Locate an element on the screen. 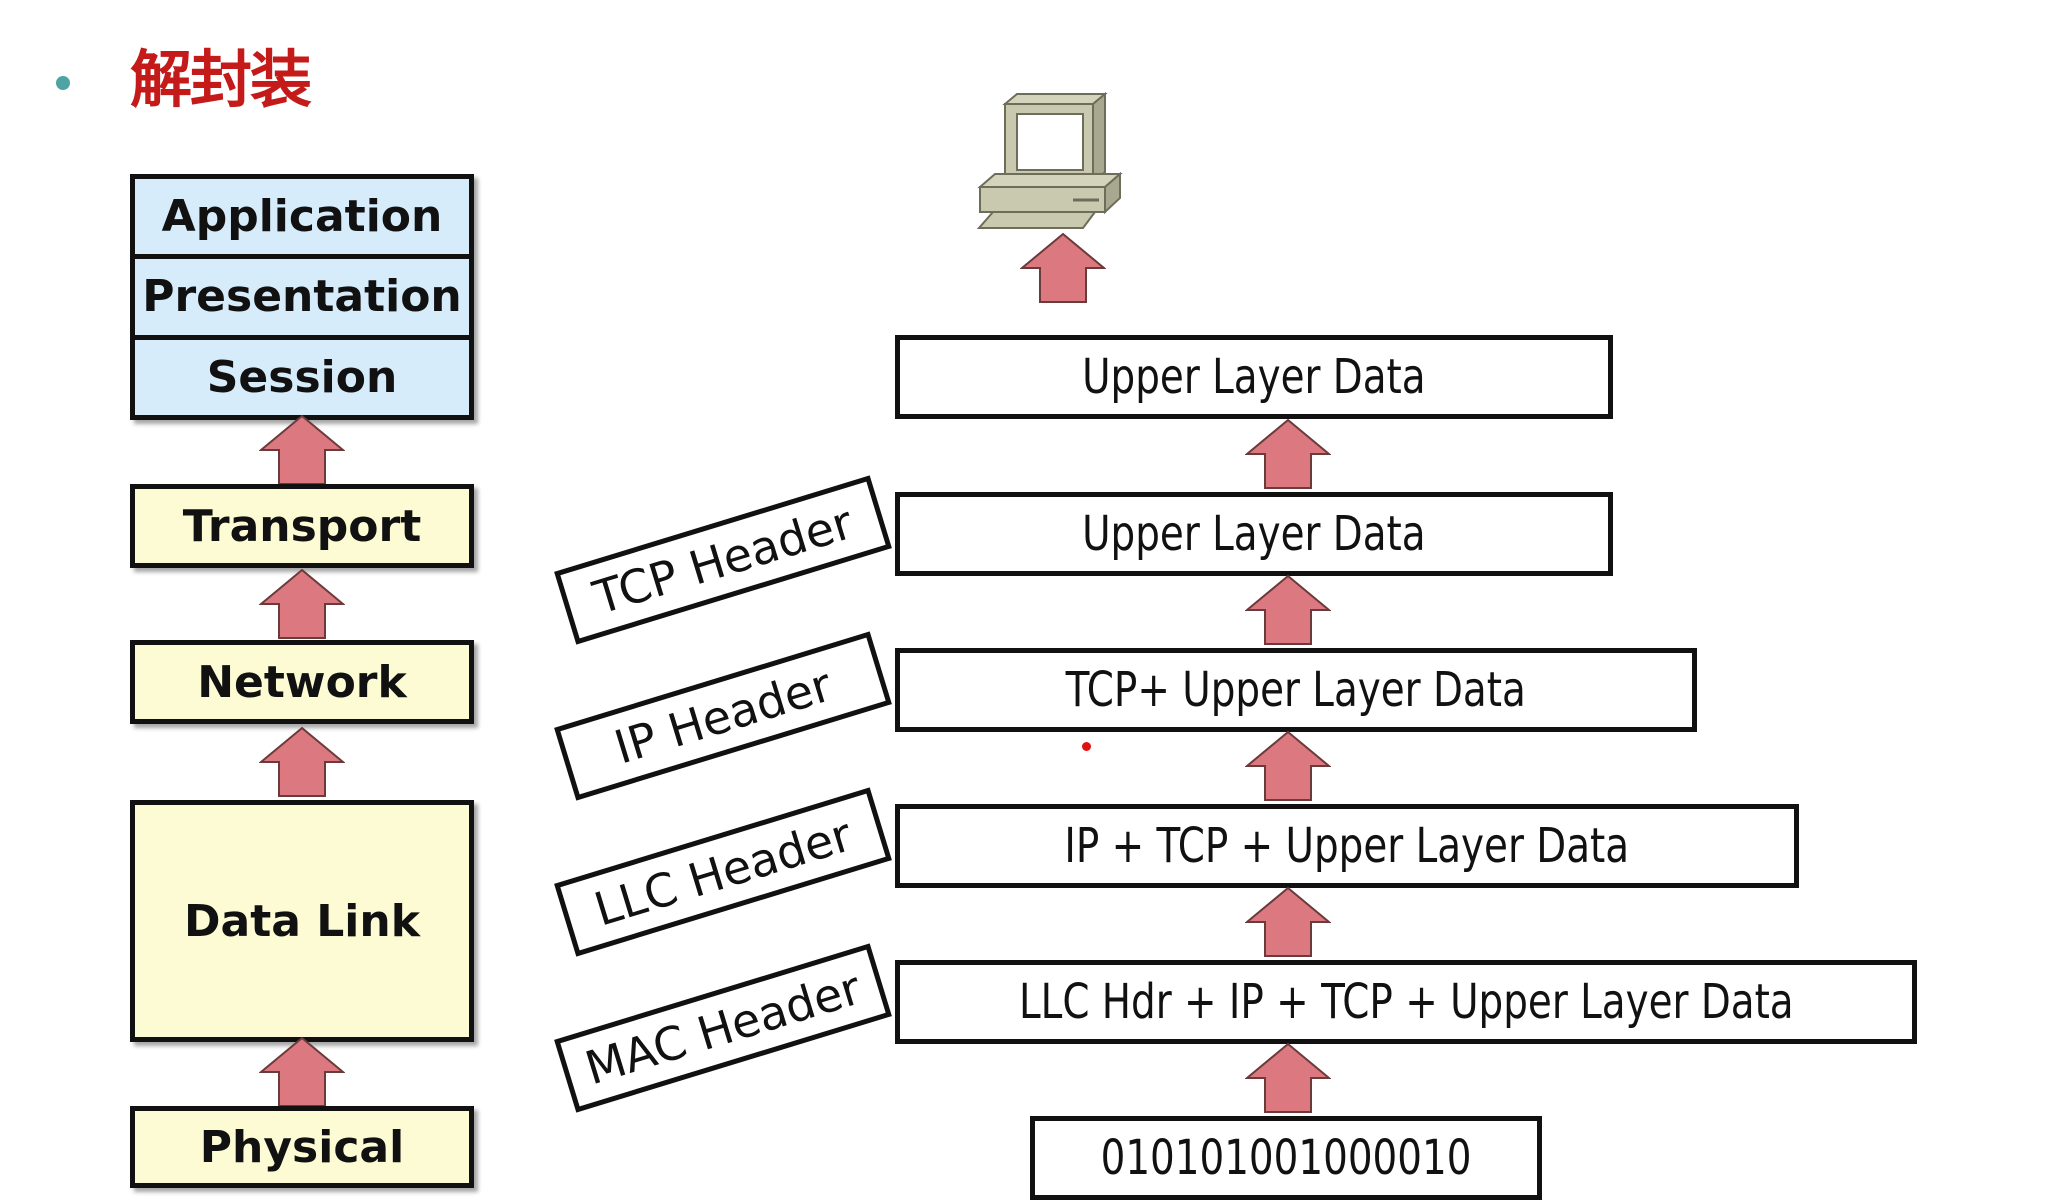  frame-network-data: TCP+ Upper Layer Data is located at coordinates (1296, 690).